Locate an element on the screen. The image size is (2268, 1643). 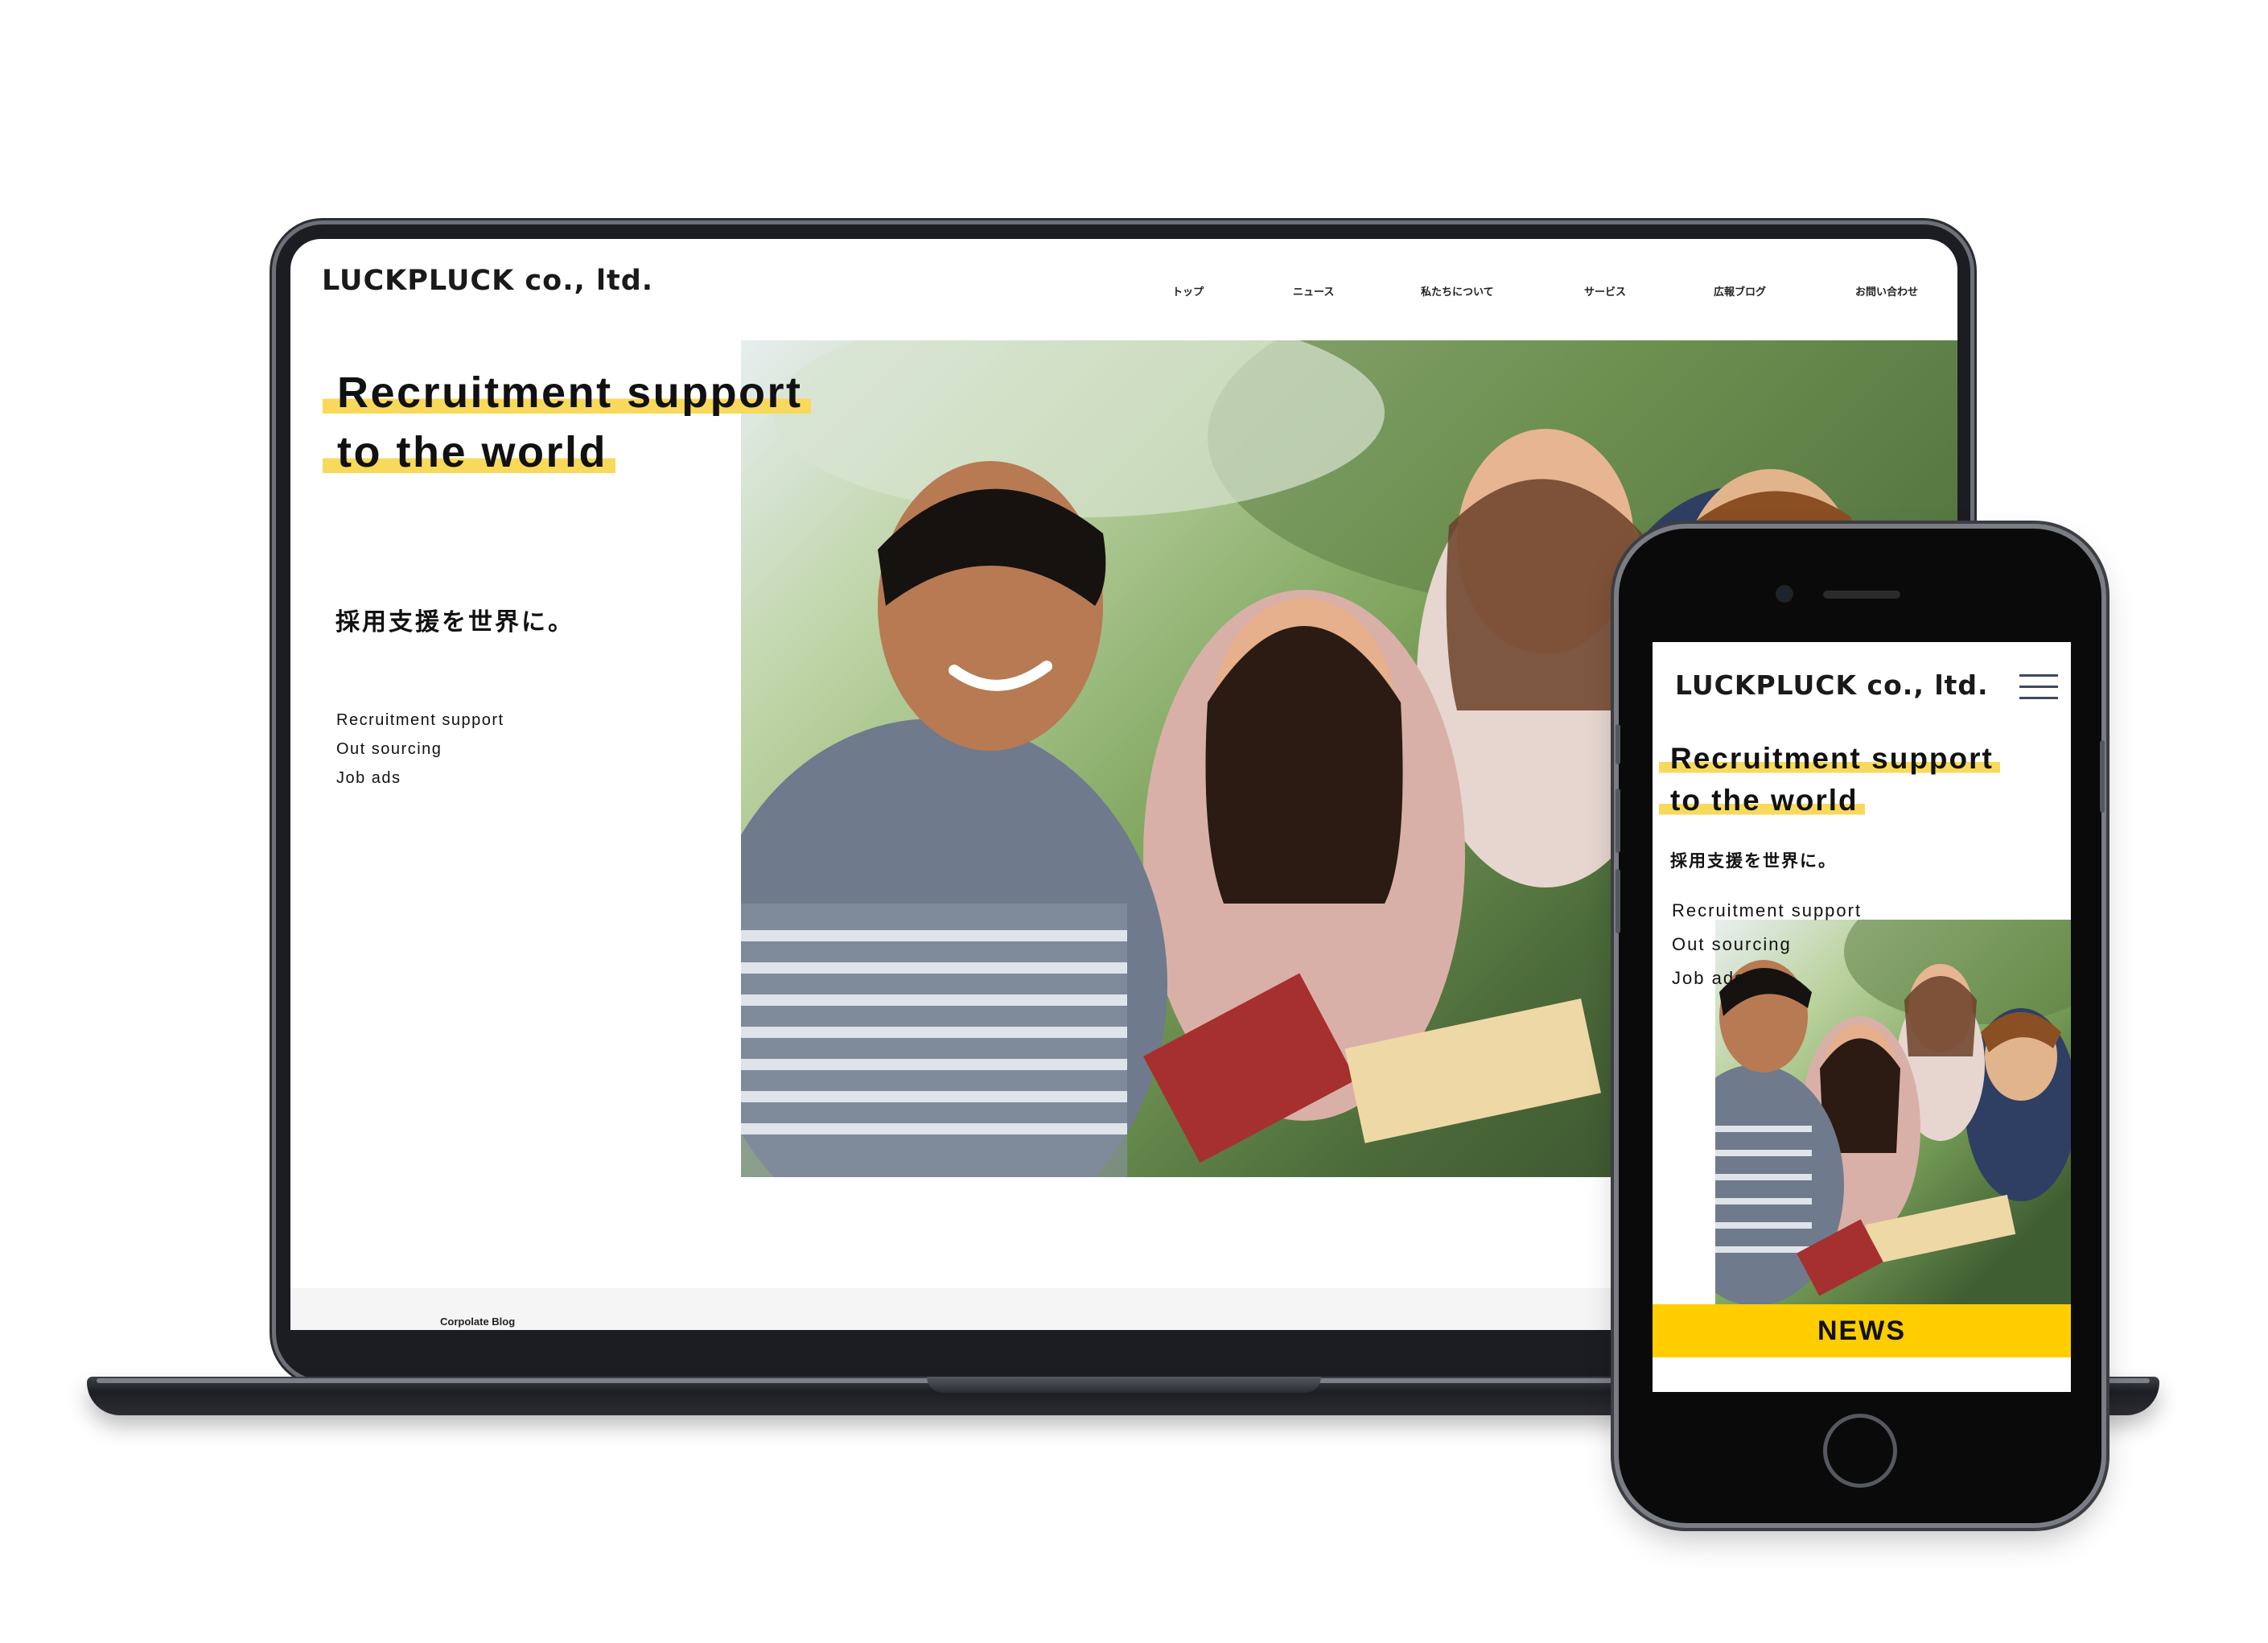
phone-volume-up is located at coordinates (1618, 821).